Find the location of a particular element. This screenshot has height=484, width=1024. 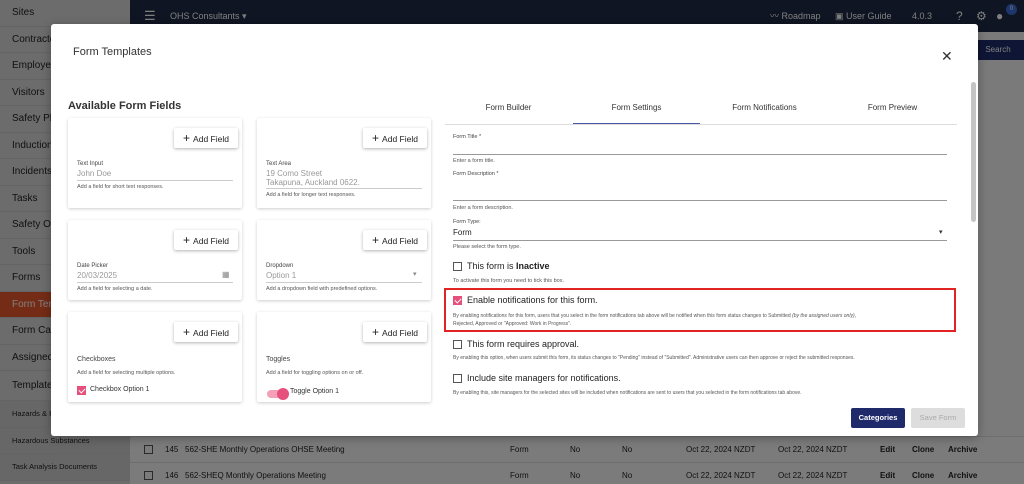

field-label: Checkboxes is located at coordinates (96, 359).